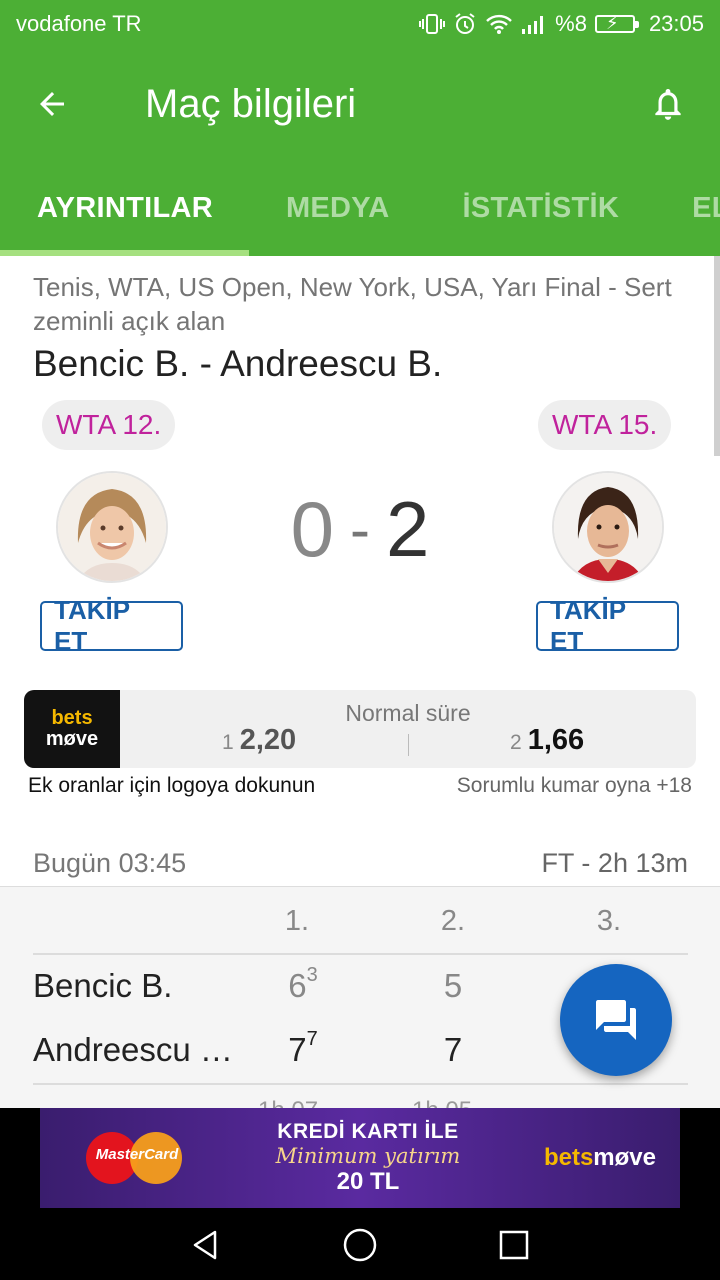  I want to click on status-icons: %8 ⚡ 23:05, so click(561, 24).